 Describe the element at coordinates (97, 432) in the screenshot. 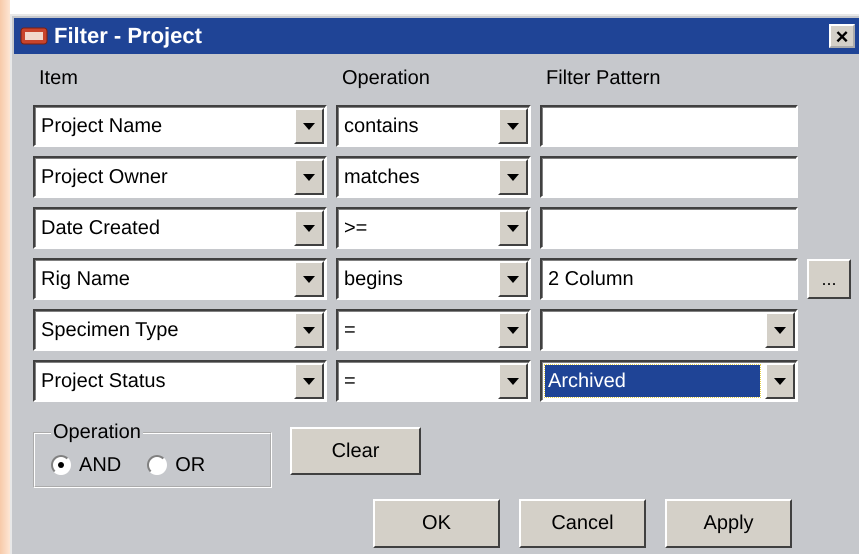

I see `group-label: Operation` at that location.